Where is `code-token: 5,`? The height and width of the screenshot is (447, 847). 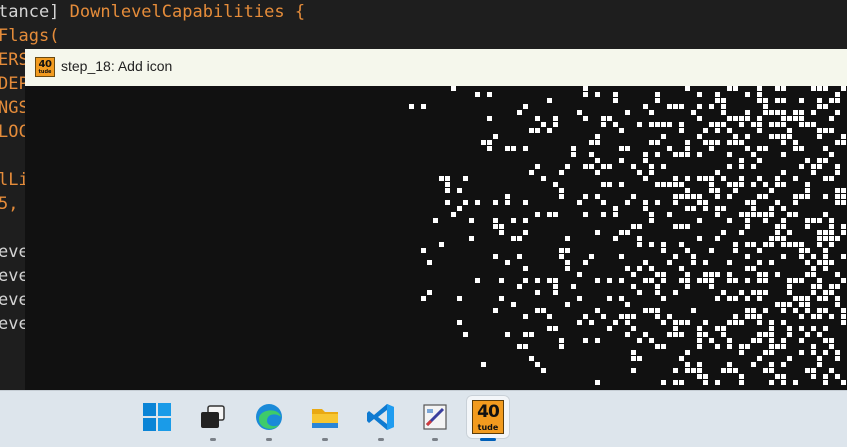 code-token: 5, is located at coordinates (9, 204).